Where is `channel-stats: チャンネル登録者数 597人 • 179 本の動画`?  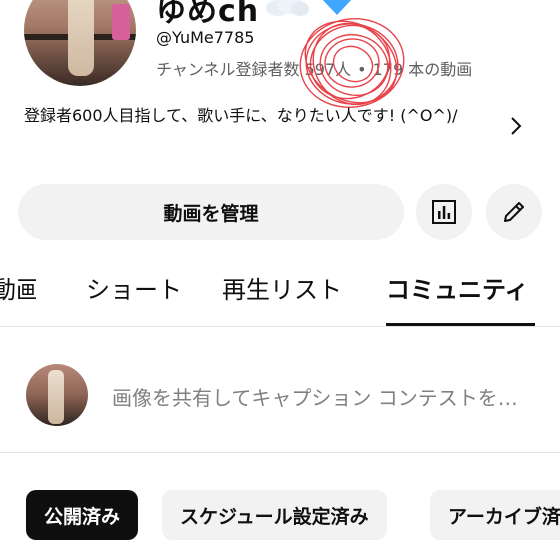
channel-stats: チャンネル登録者数 597人 • 179 本の動画 is located at coordinates (314, 68).